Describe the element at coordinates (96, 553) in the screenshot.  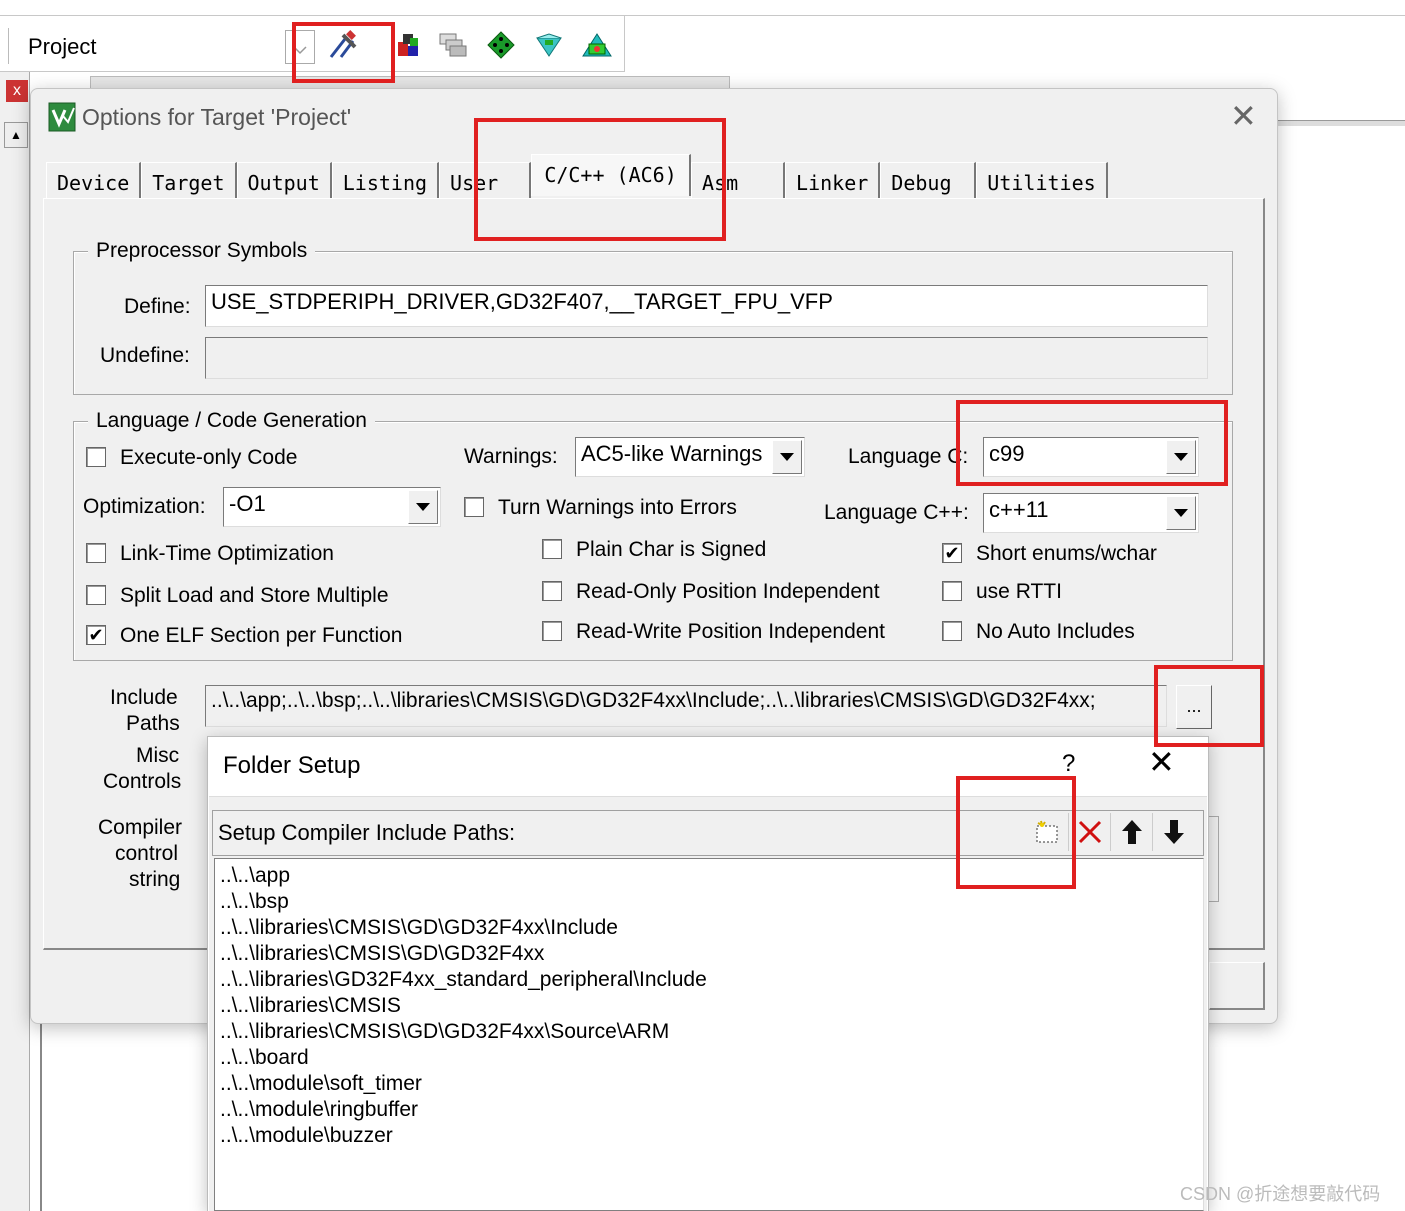
I see `lto-checkbox` at that location.